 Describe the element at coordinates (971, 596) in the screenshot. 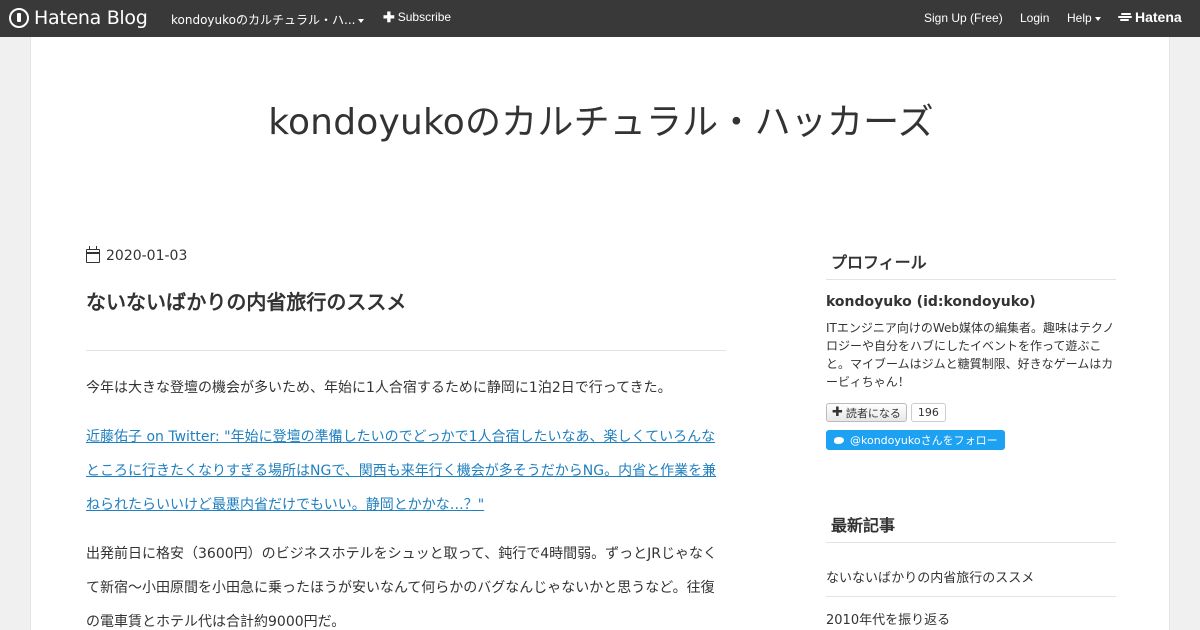

I see `recent-divider` at that location.